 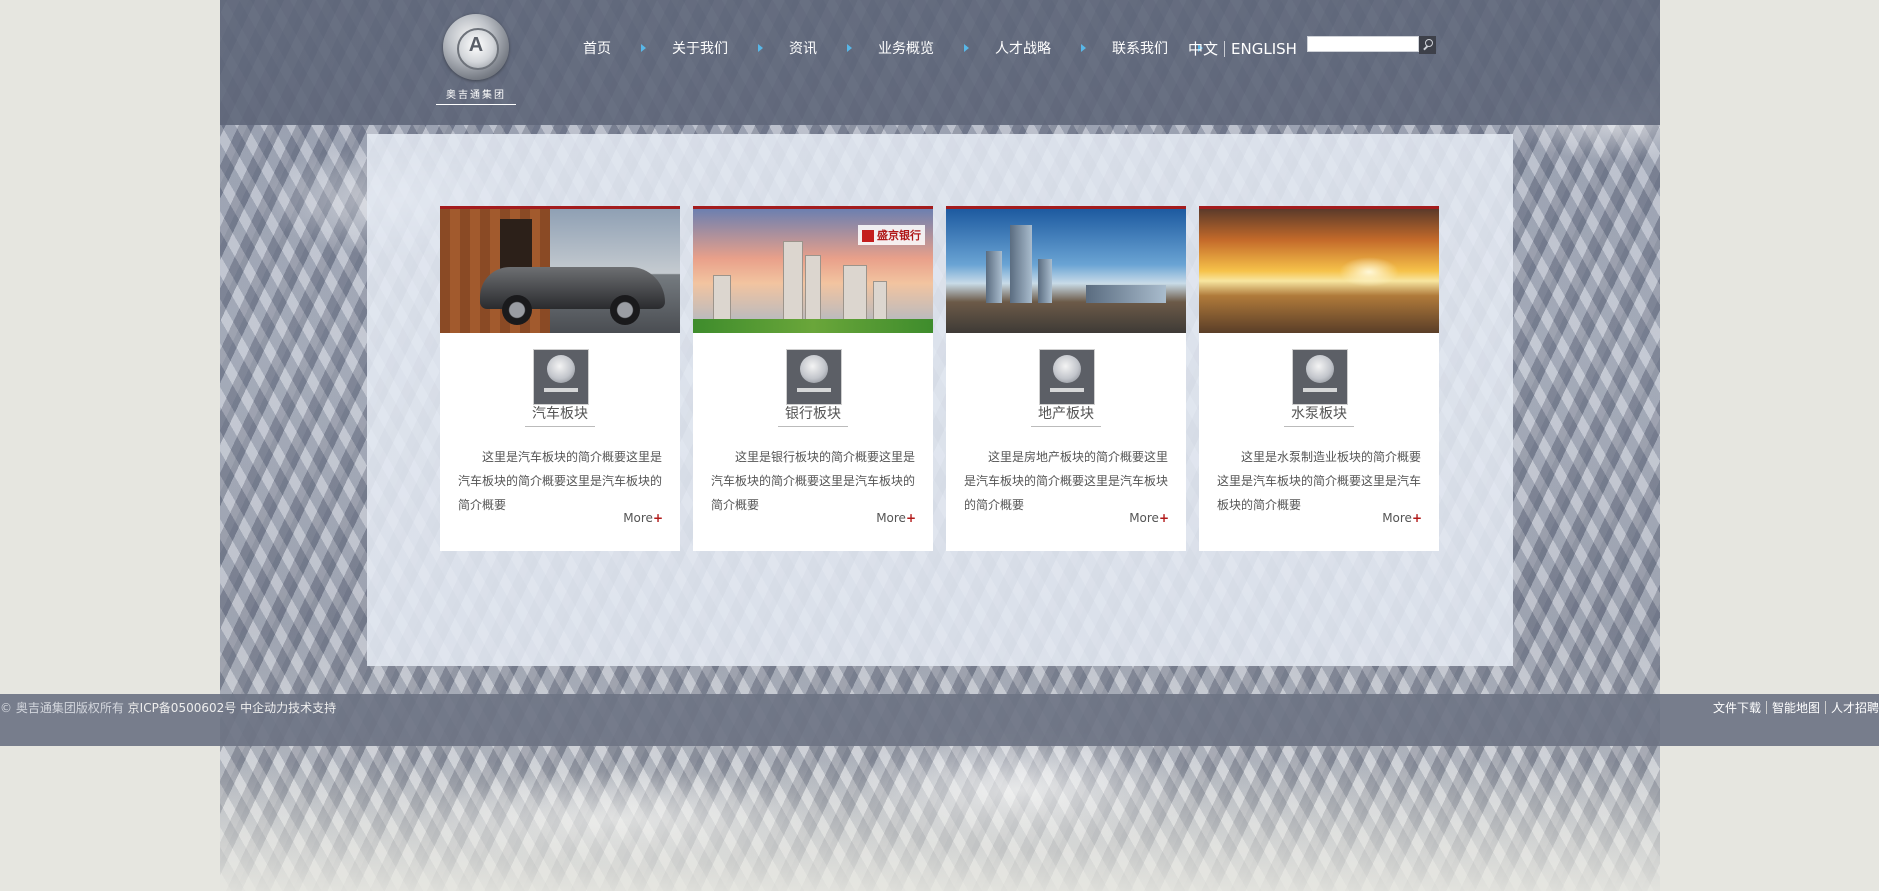 What do you see at coordinates (560, 271) in the screenshot?
I see `card-photo-car` at bounding box center [560, 271].